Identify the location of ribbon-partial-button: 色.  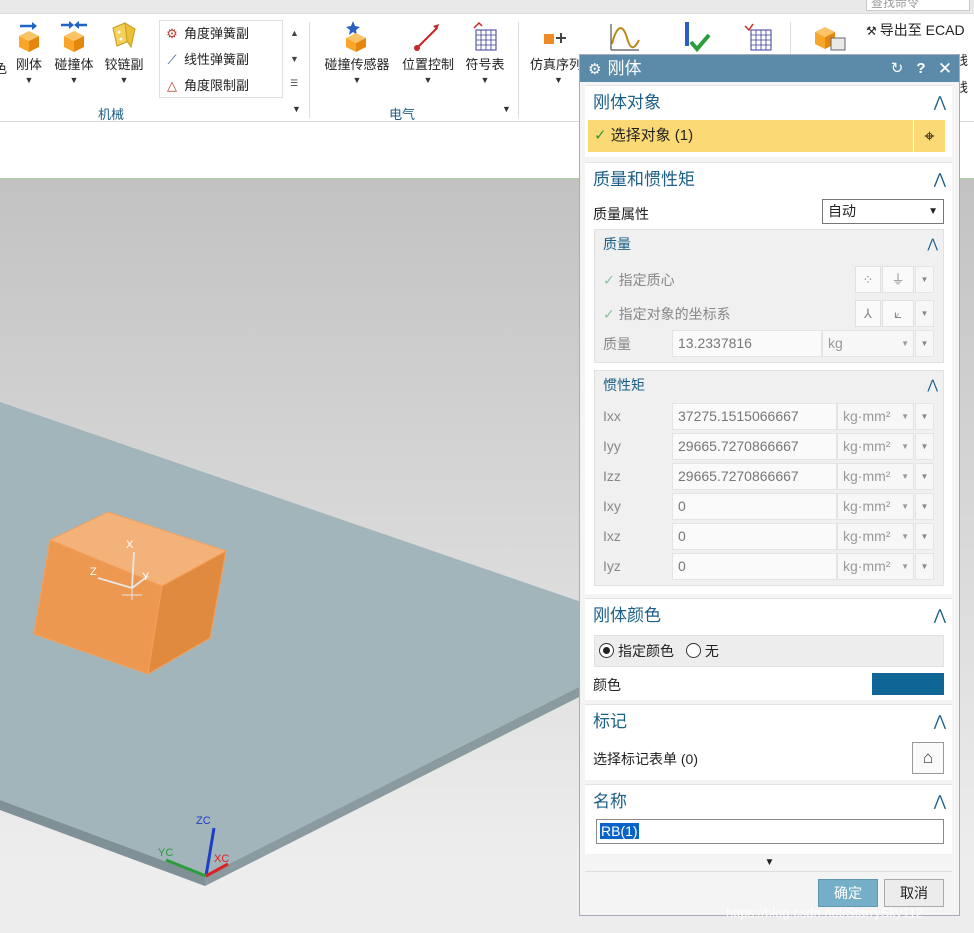
(3, 50).